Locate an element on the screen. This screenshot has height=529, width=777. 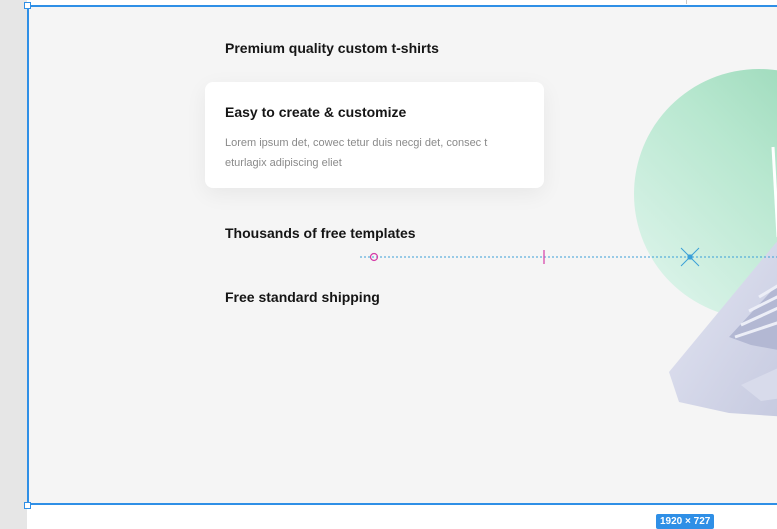
resize-handle-top-left is located at coordinates (27, 5).